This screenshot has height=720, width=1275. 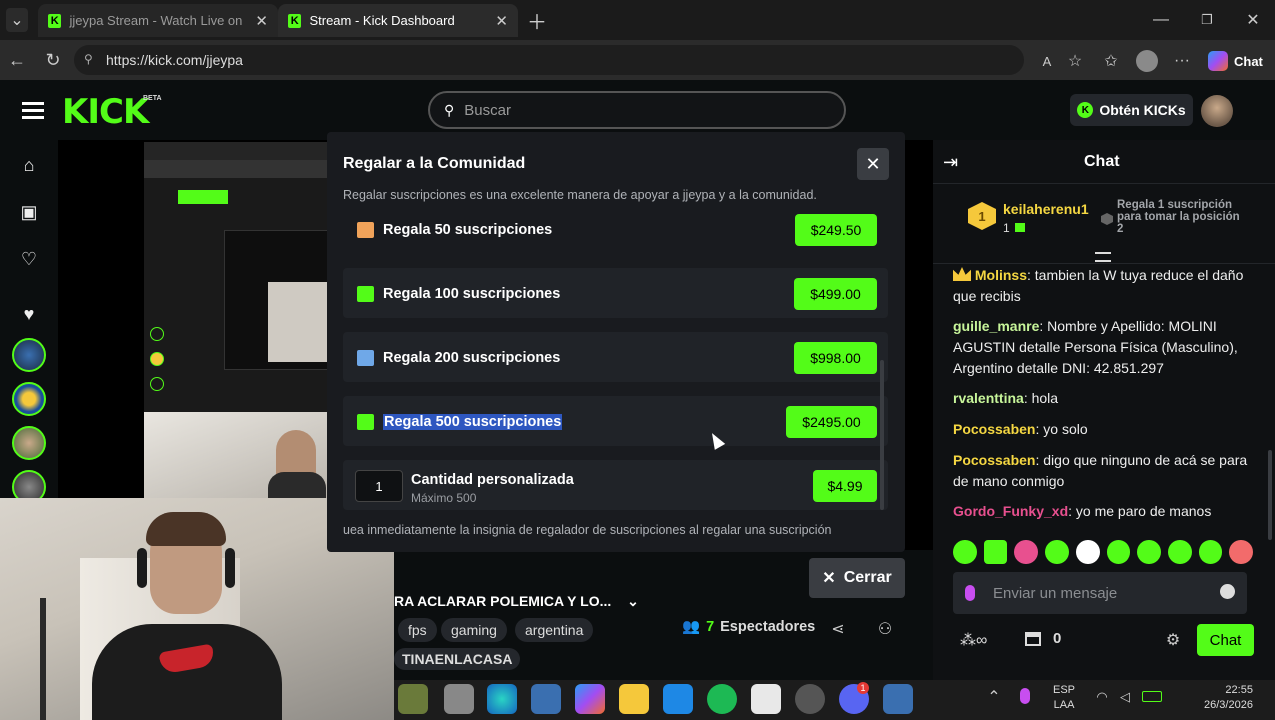 What do you see at coordinates (973, 640) in the screenshot?
I see `channel-points-icon: ⁂∞` at bounding box center [973, 640].